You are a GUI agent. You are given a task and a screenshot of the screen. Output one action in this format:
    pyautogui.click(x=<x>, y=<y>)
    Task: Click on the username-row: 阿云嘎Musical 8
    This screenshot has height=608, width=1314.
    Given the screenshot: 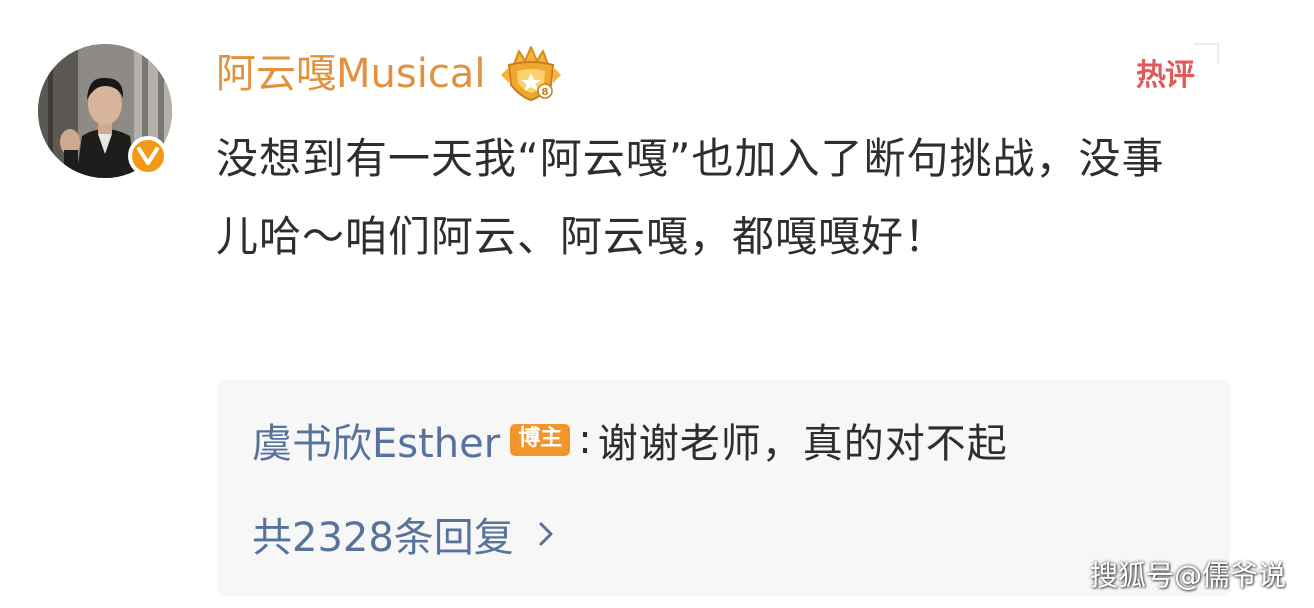 What is the action you would take?
    pyautogui.click(x=389, y=74)
    